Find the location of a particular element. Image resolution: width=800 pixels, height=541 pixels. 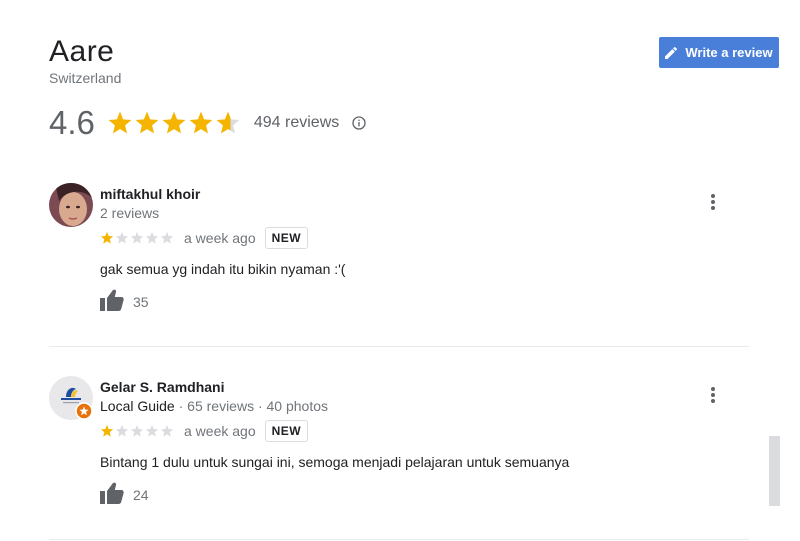

reviewer-meta: Local Guide · 65 reviews · 40 photos is located at coordinates (214, 406).